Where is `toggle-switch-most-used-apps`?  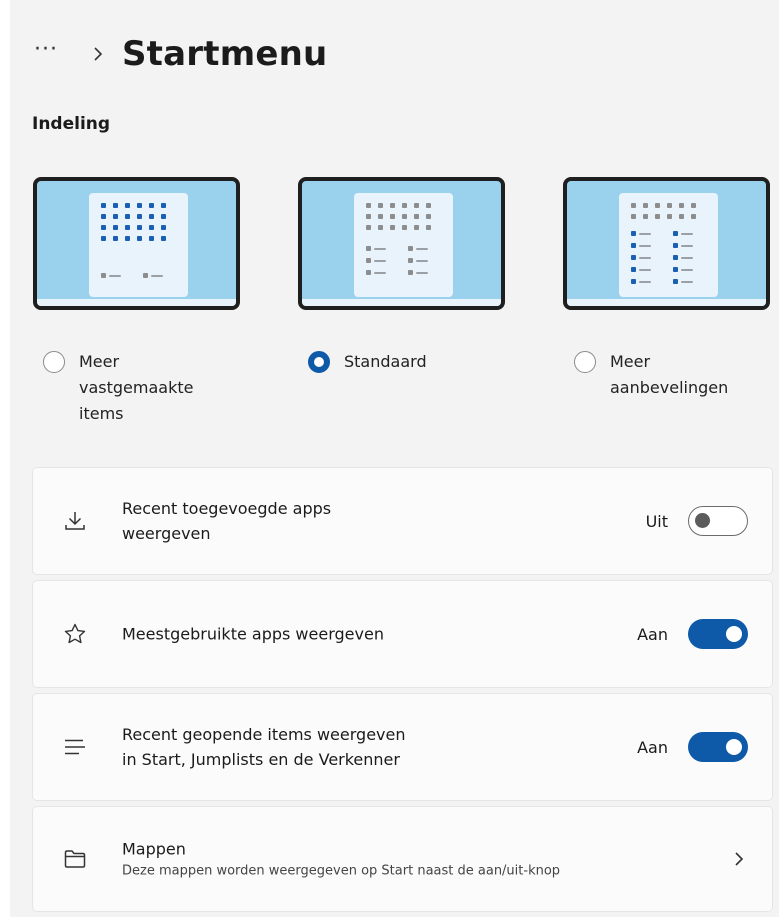 toggle-switch-most-used-apps is located at coordinates (718, 634).